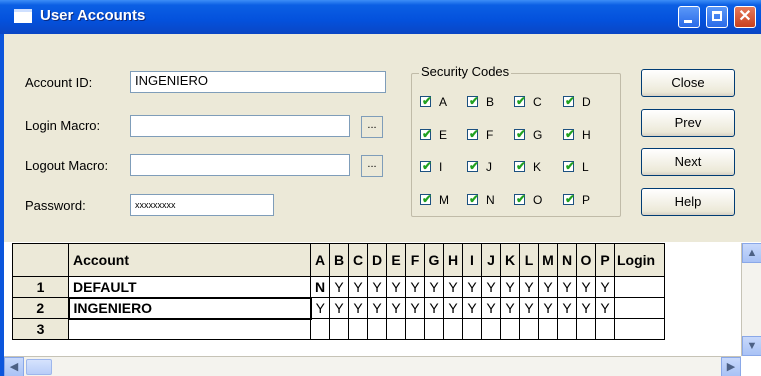 Image resolution: width=761 pixels, height=376 pixels. Describe the element at coordinates (372, 366) in the screenshot. I see `horizontal-scrollbar: ◀ ▶` at that location.